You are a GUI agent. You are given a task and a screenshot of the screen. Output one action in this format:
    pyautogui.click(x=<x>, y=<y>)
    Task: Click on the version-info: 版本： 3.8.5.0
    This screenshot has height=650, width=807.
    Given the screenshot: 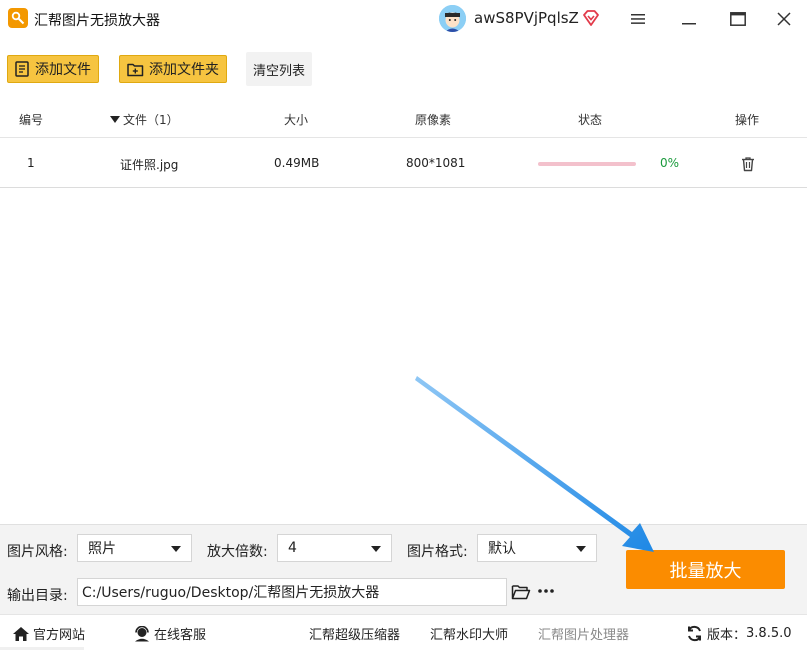 What is the action you would take?
    pyautogui.click(x=739, y=633)
    